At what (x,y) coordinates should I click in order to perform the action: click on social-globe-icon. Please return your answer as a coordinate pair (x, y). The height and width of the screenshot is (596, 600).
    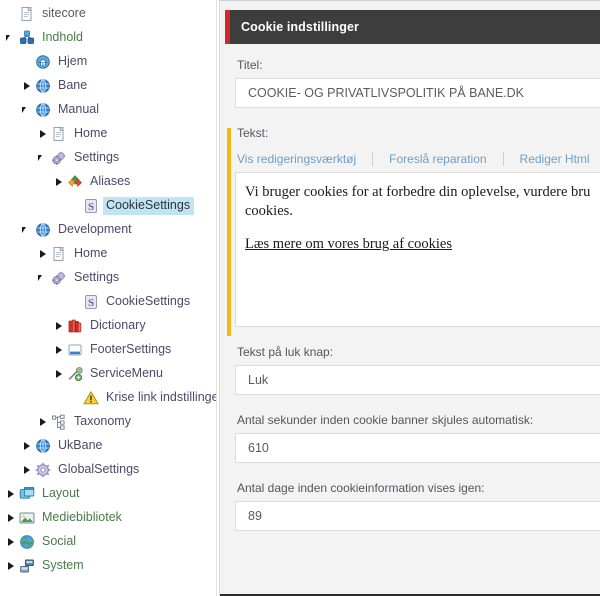
    Looking at the image, I should click on (27, 542).